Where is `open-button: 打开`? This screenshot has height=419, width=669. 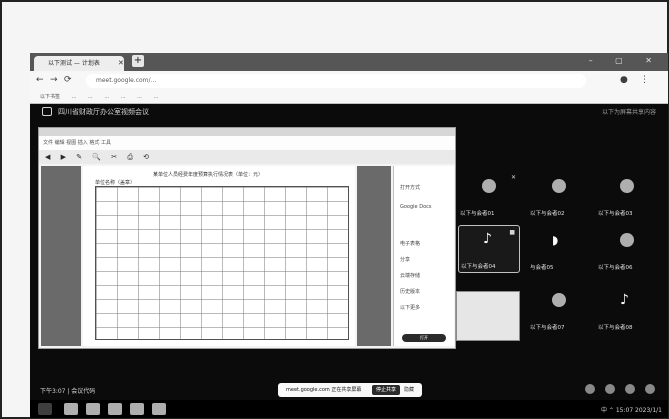
open-button: 打开 is located at coordinates (424, 338).